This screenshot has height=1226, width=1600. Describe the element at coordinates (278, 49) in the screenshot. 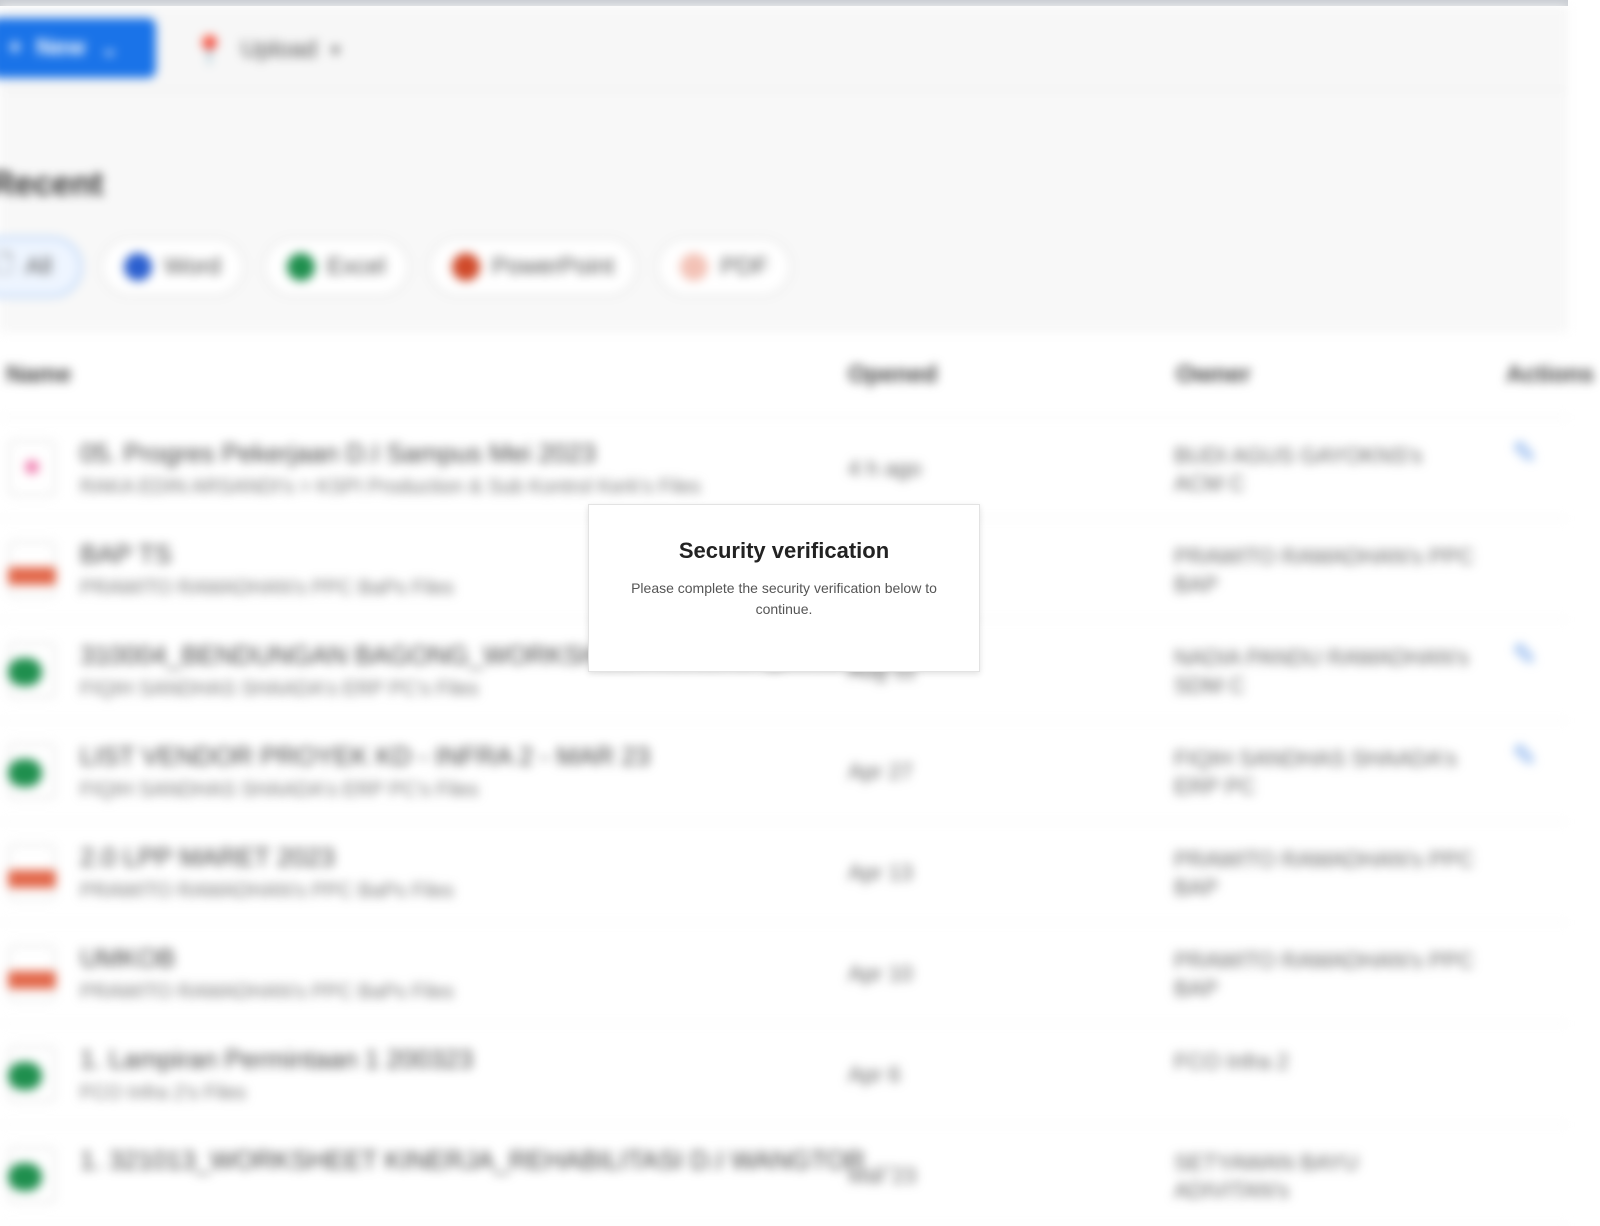

I see `upload-label: Upload` at that location.